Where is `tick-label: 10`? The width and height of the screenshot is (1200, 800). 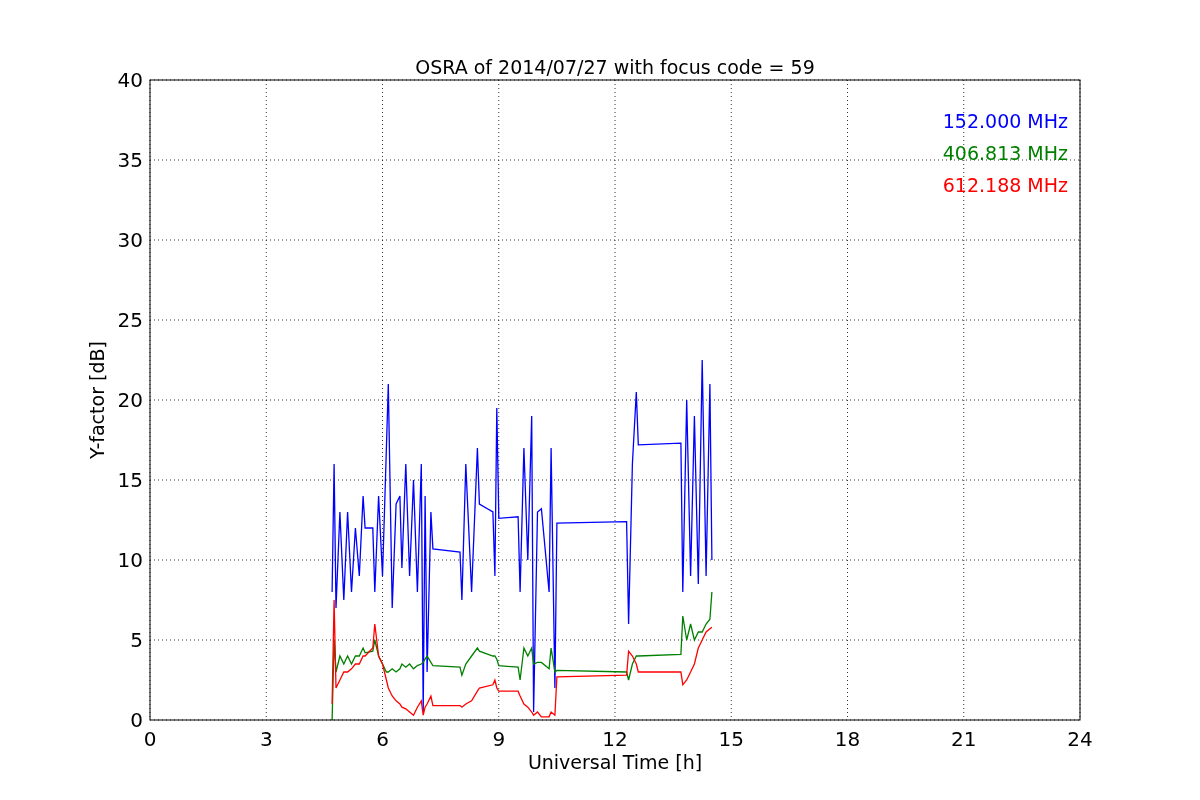 tick-label: 10 is located at coordinates (130, 560).